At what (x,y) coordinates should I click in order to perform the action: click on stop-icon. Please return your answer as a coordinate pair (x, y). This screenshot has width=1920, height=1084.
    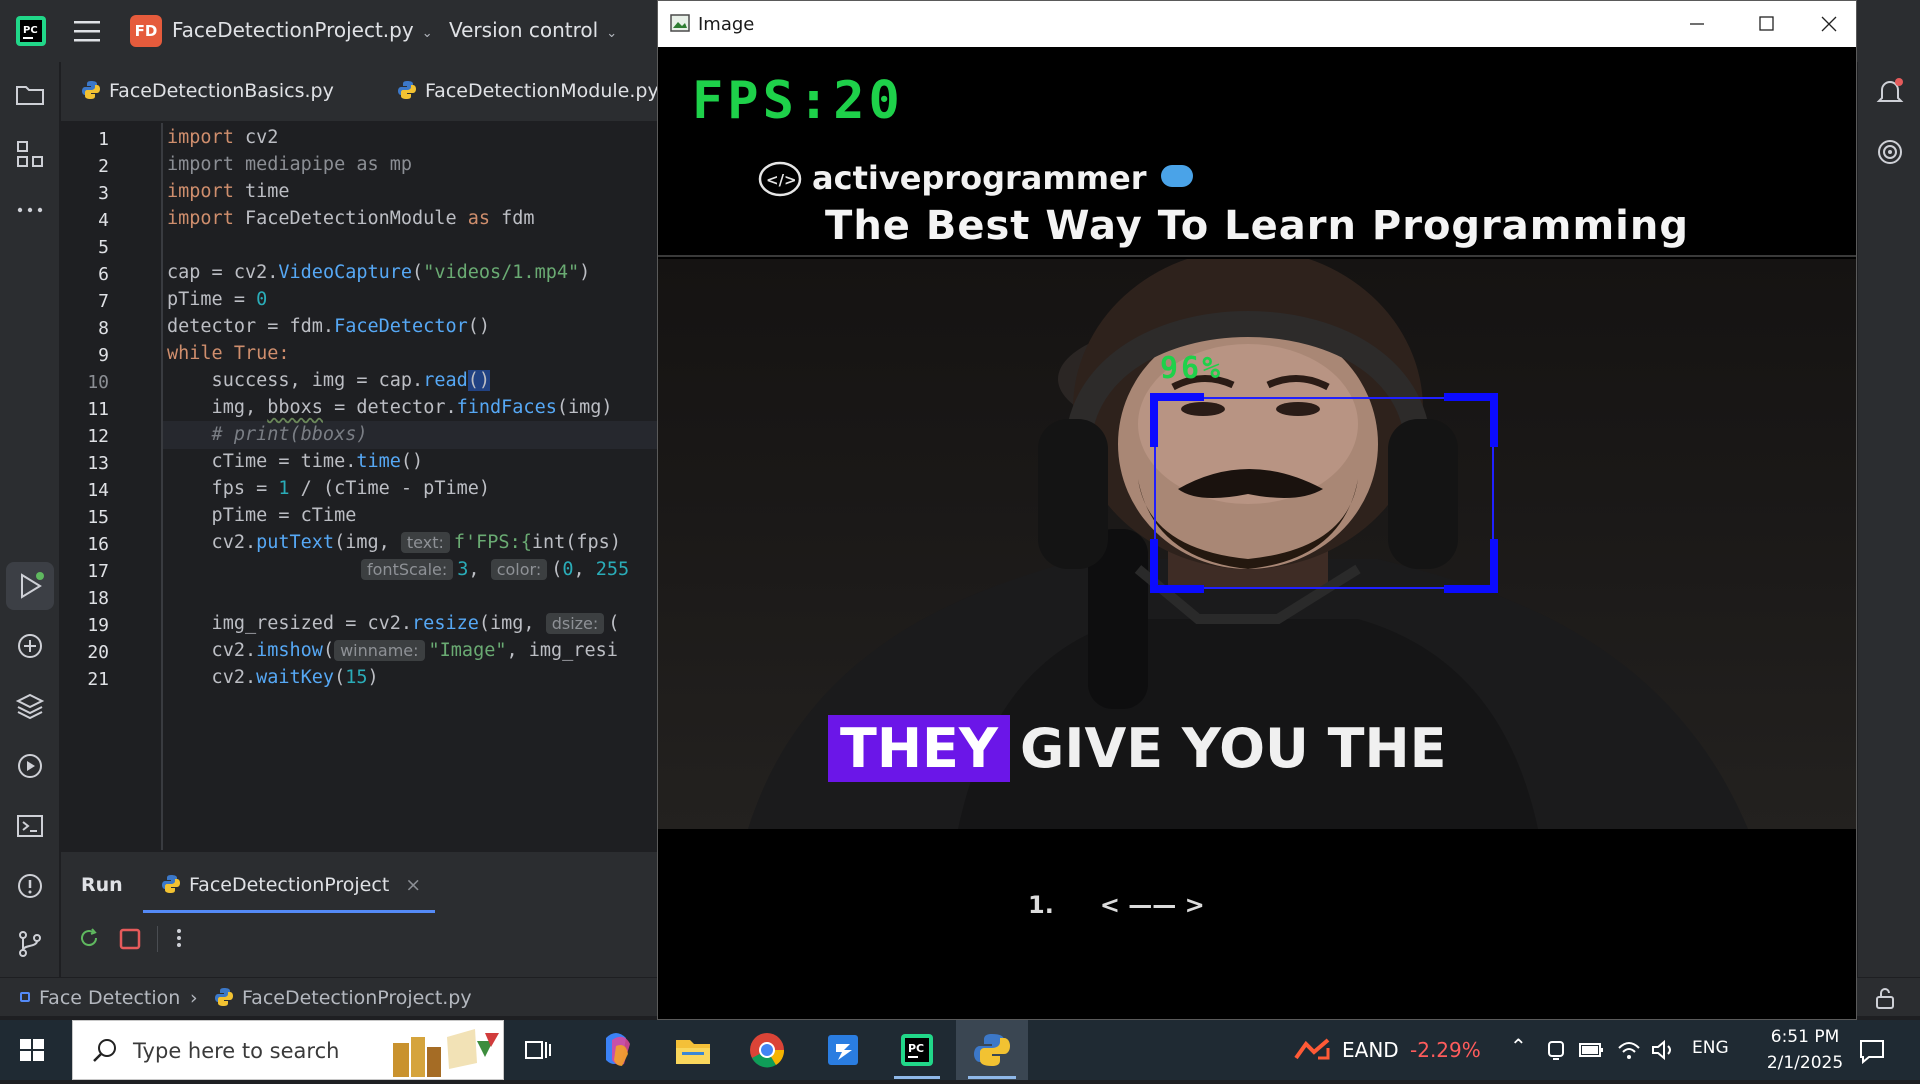
    Looking at the image, I should click on (130, 939).